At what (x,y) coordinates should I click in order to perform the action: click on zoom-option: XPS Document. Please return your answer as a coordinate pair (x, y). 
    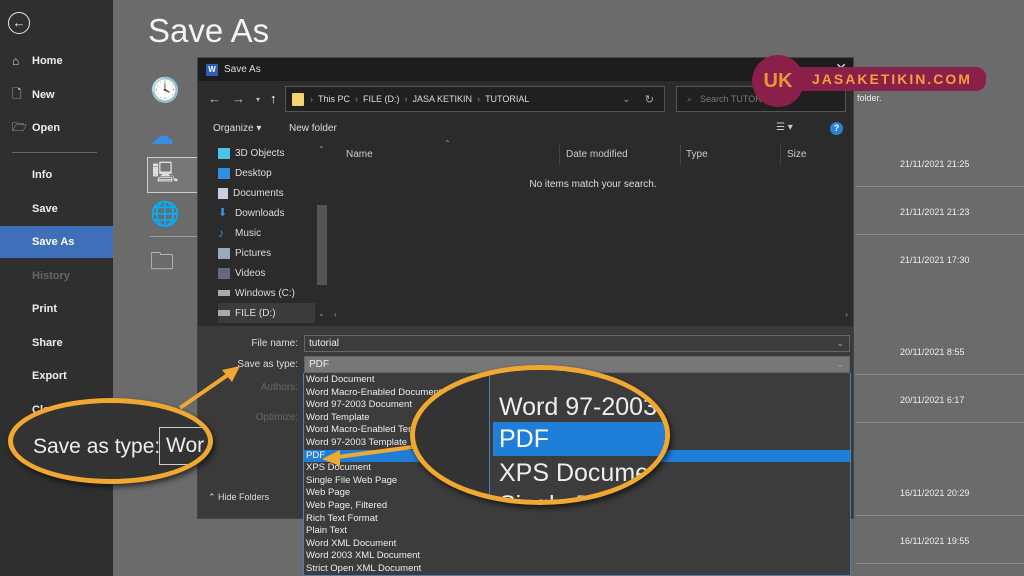
    Looking at the image, I should click on (584, 473).